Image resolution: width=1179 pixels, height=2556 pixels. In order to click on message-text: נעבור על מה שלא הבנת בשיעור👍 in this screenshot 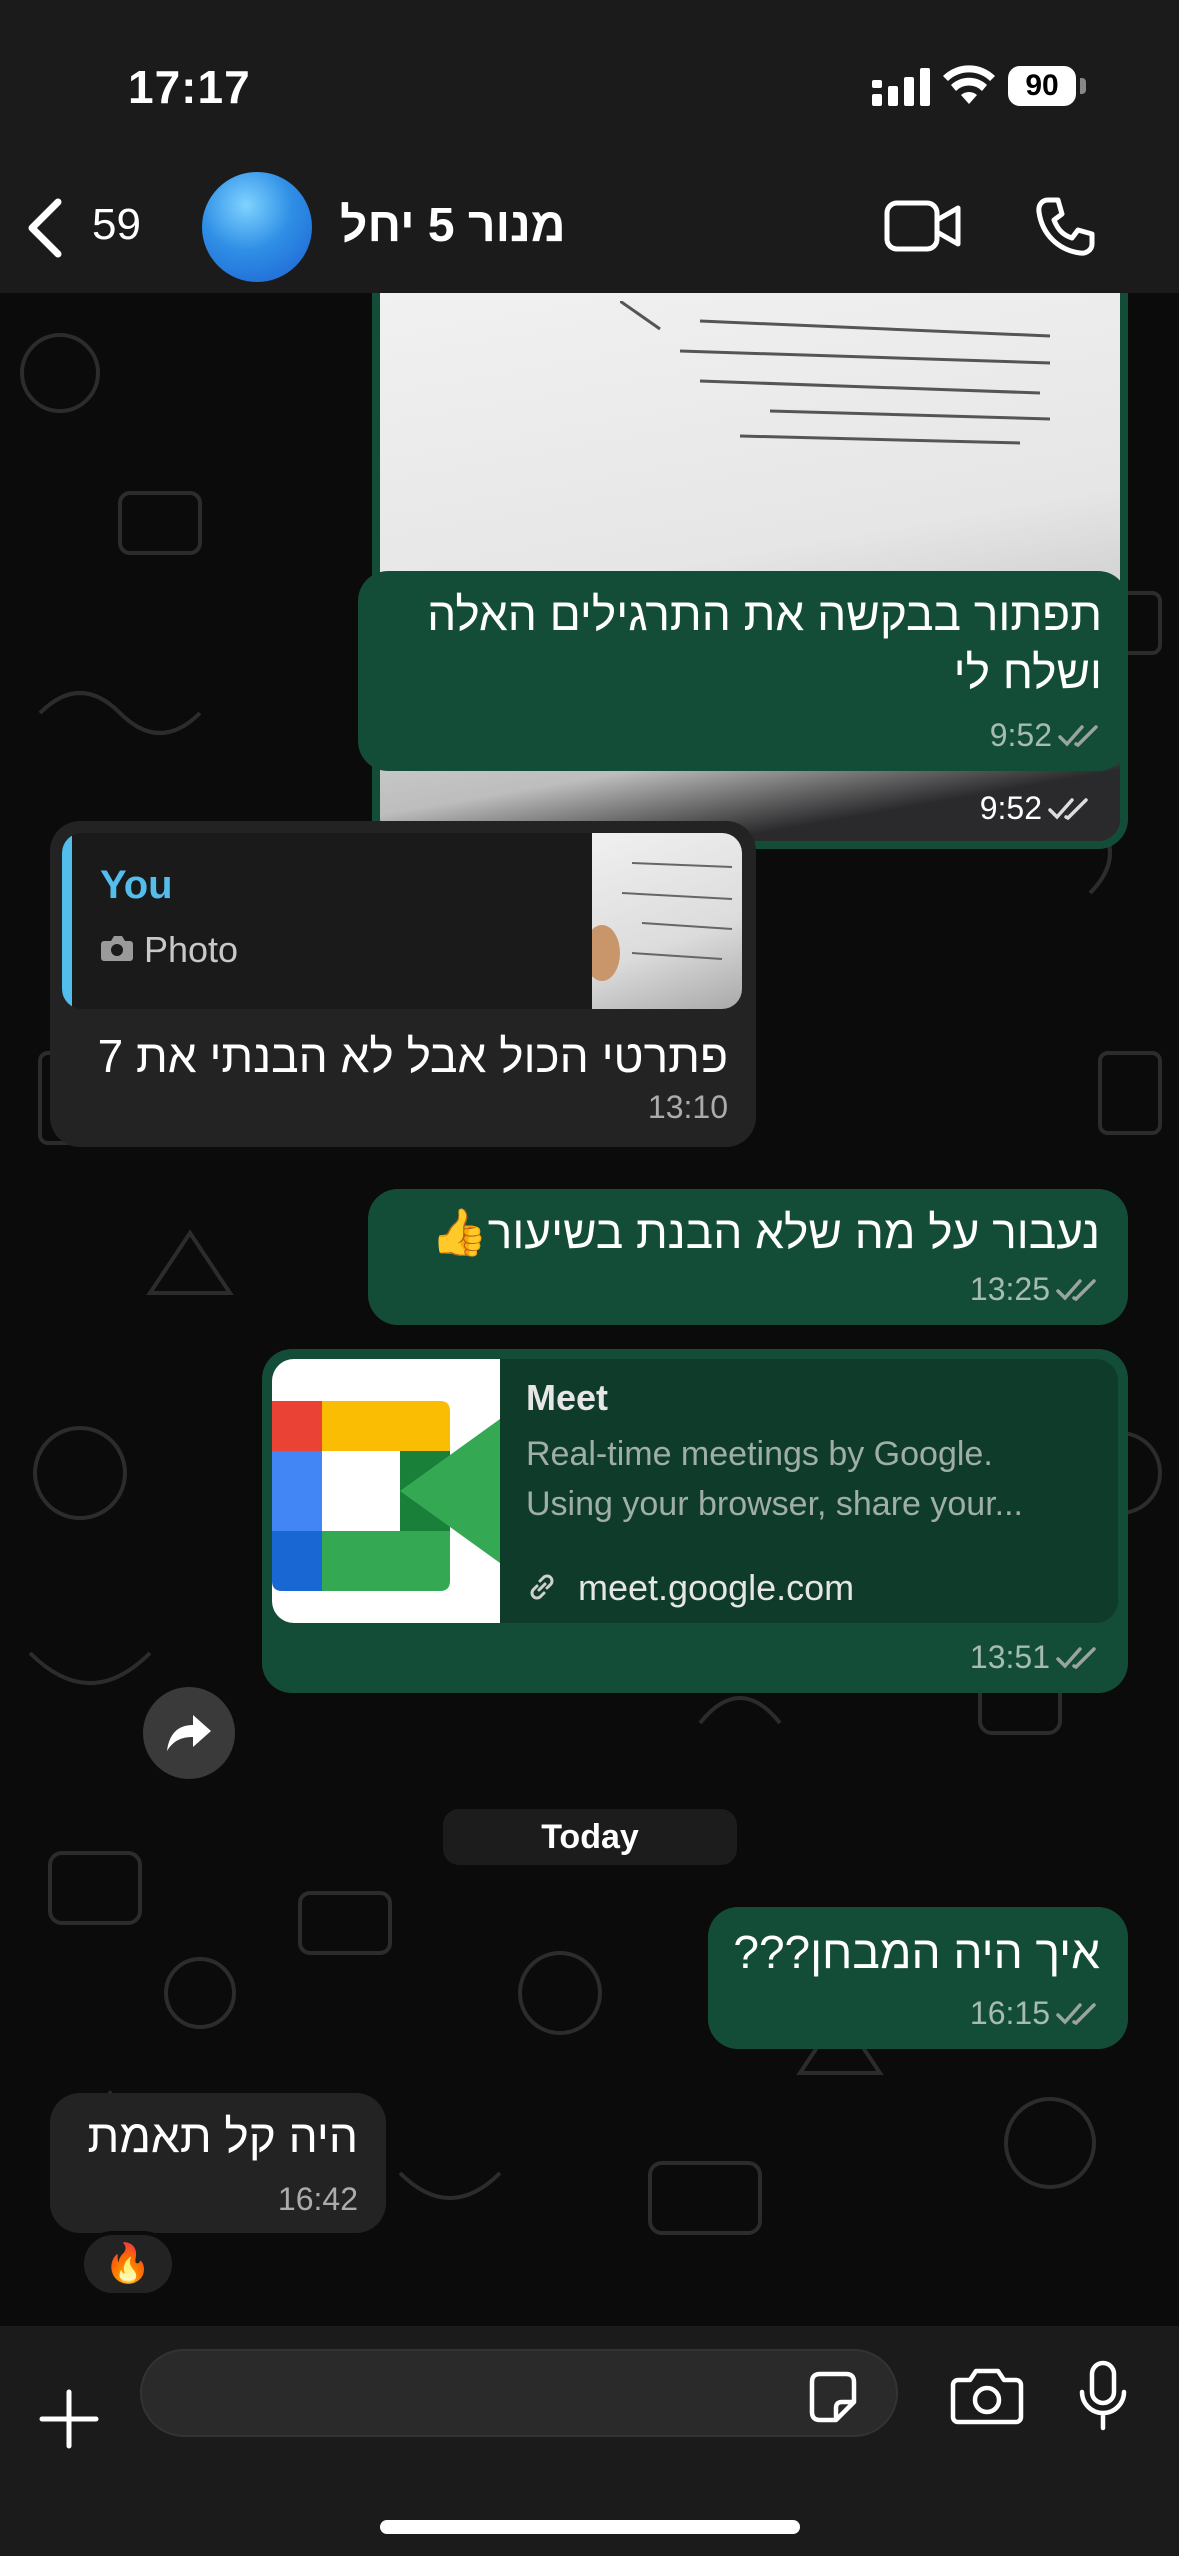, I will do `click(745, 1232)`.